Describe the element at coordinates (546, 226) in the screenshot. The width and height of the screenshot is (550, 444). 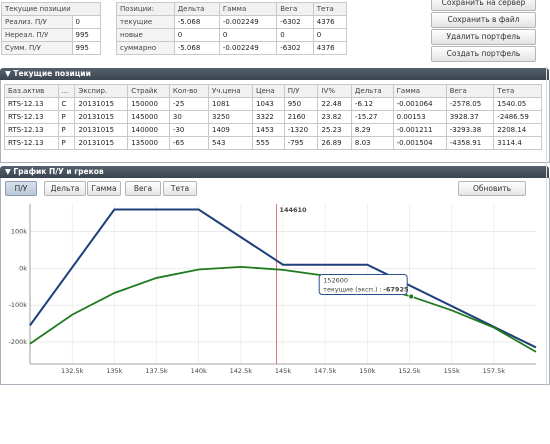
I see `scrollbar-gutter` at that location.